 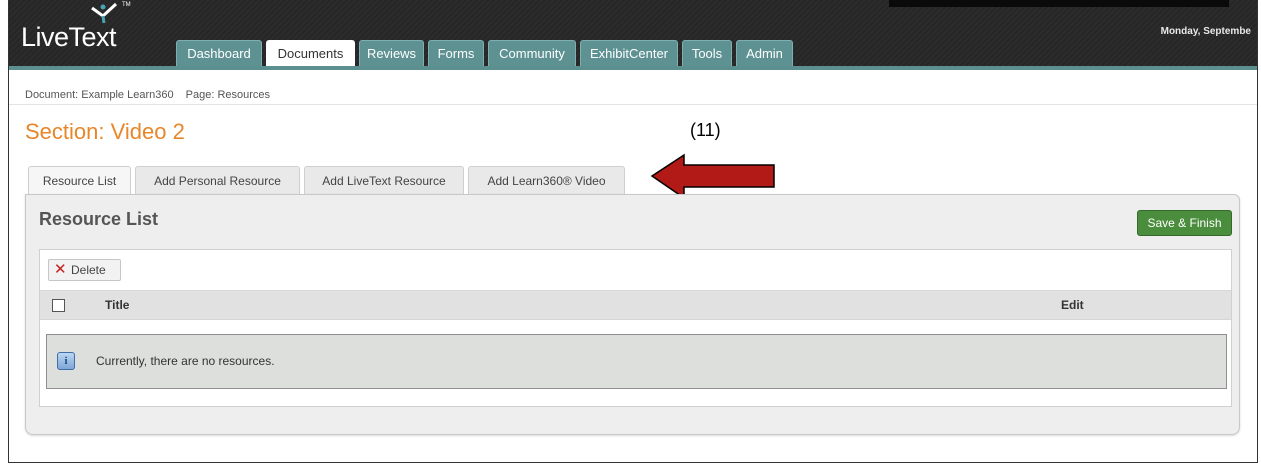 What do you see at coordinates (384, 180) in the screenshot?
I see `tab-add-livetext-resource: Add LiveText Resource` at bounding box center [384, 180].